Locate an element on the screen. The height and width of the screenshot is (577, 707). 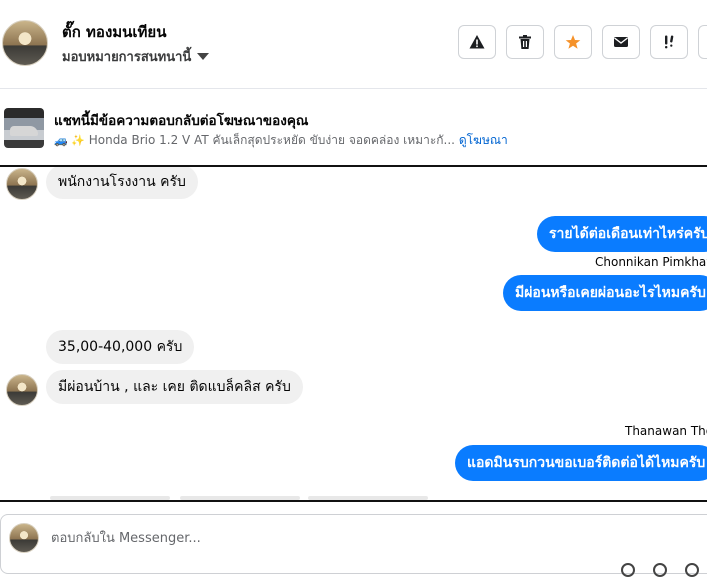
outgoing-message: รายได้ต่อเดือนเท่าไหร่ครับ is located at coordinates (622, 234).